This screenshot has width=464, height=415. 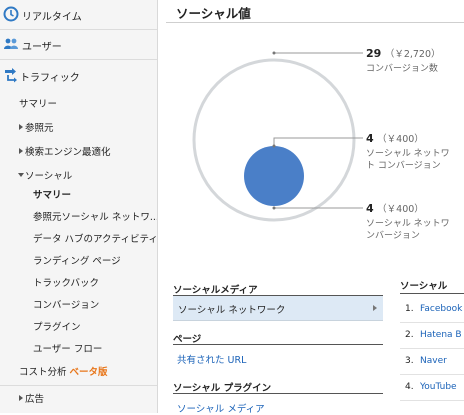 I want to click on table-row: 4. YouTube, so click(x=432, y=388).